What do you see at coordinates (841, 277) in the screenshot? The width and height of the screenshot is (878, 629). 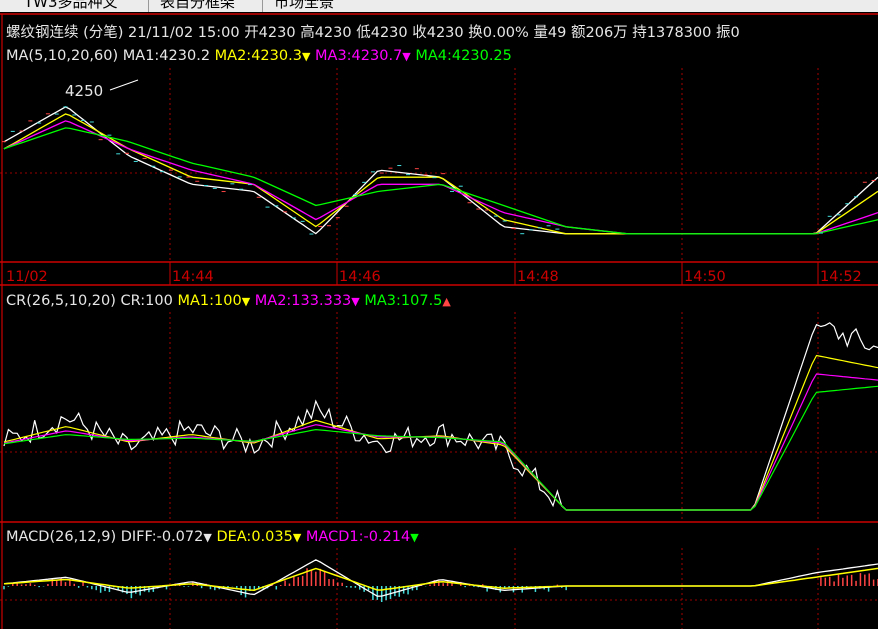 I see `time-axis-label: 14:52` at bounding box center [841, 277].